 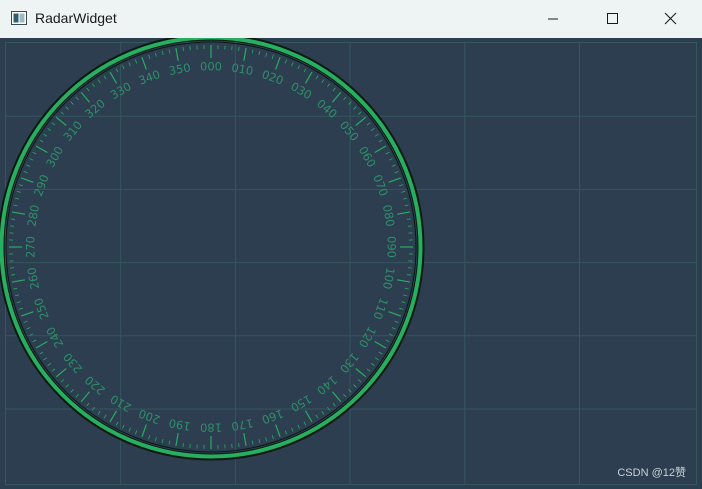 What do you see at coordinates (351, 19) in the screenshot?
I see `title-bar: RadarWidget` at bounding box center [351, 19].